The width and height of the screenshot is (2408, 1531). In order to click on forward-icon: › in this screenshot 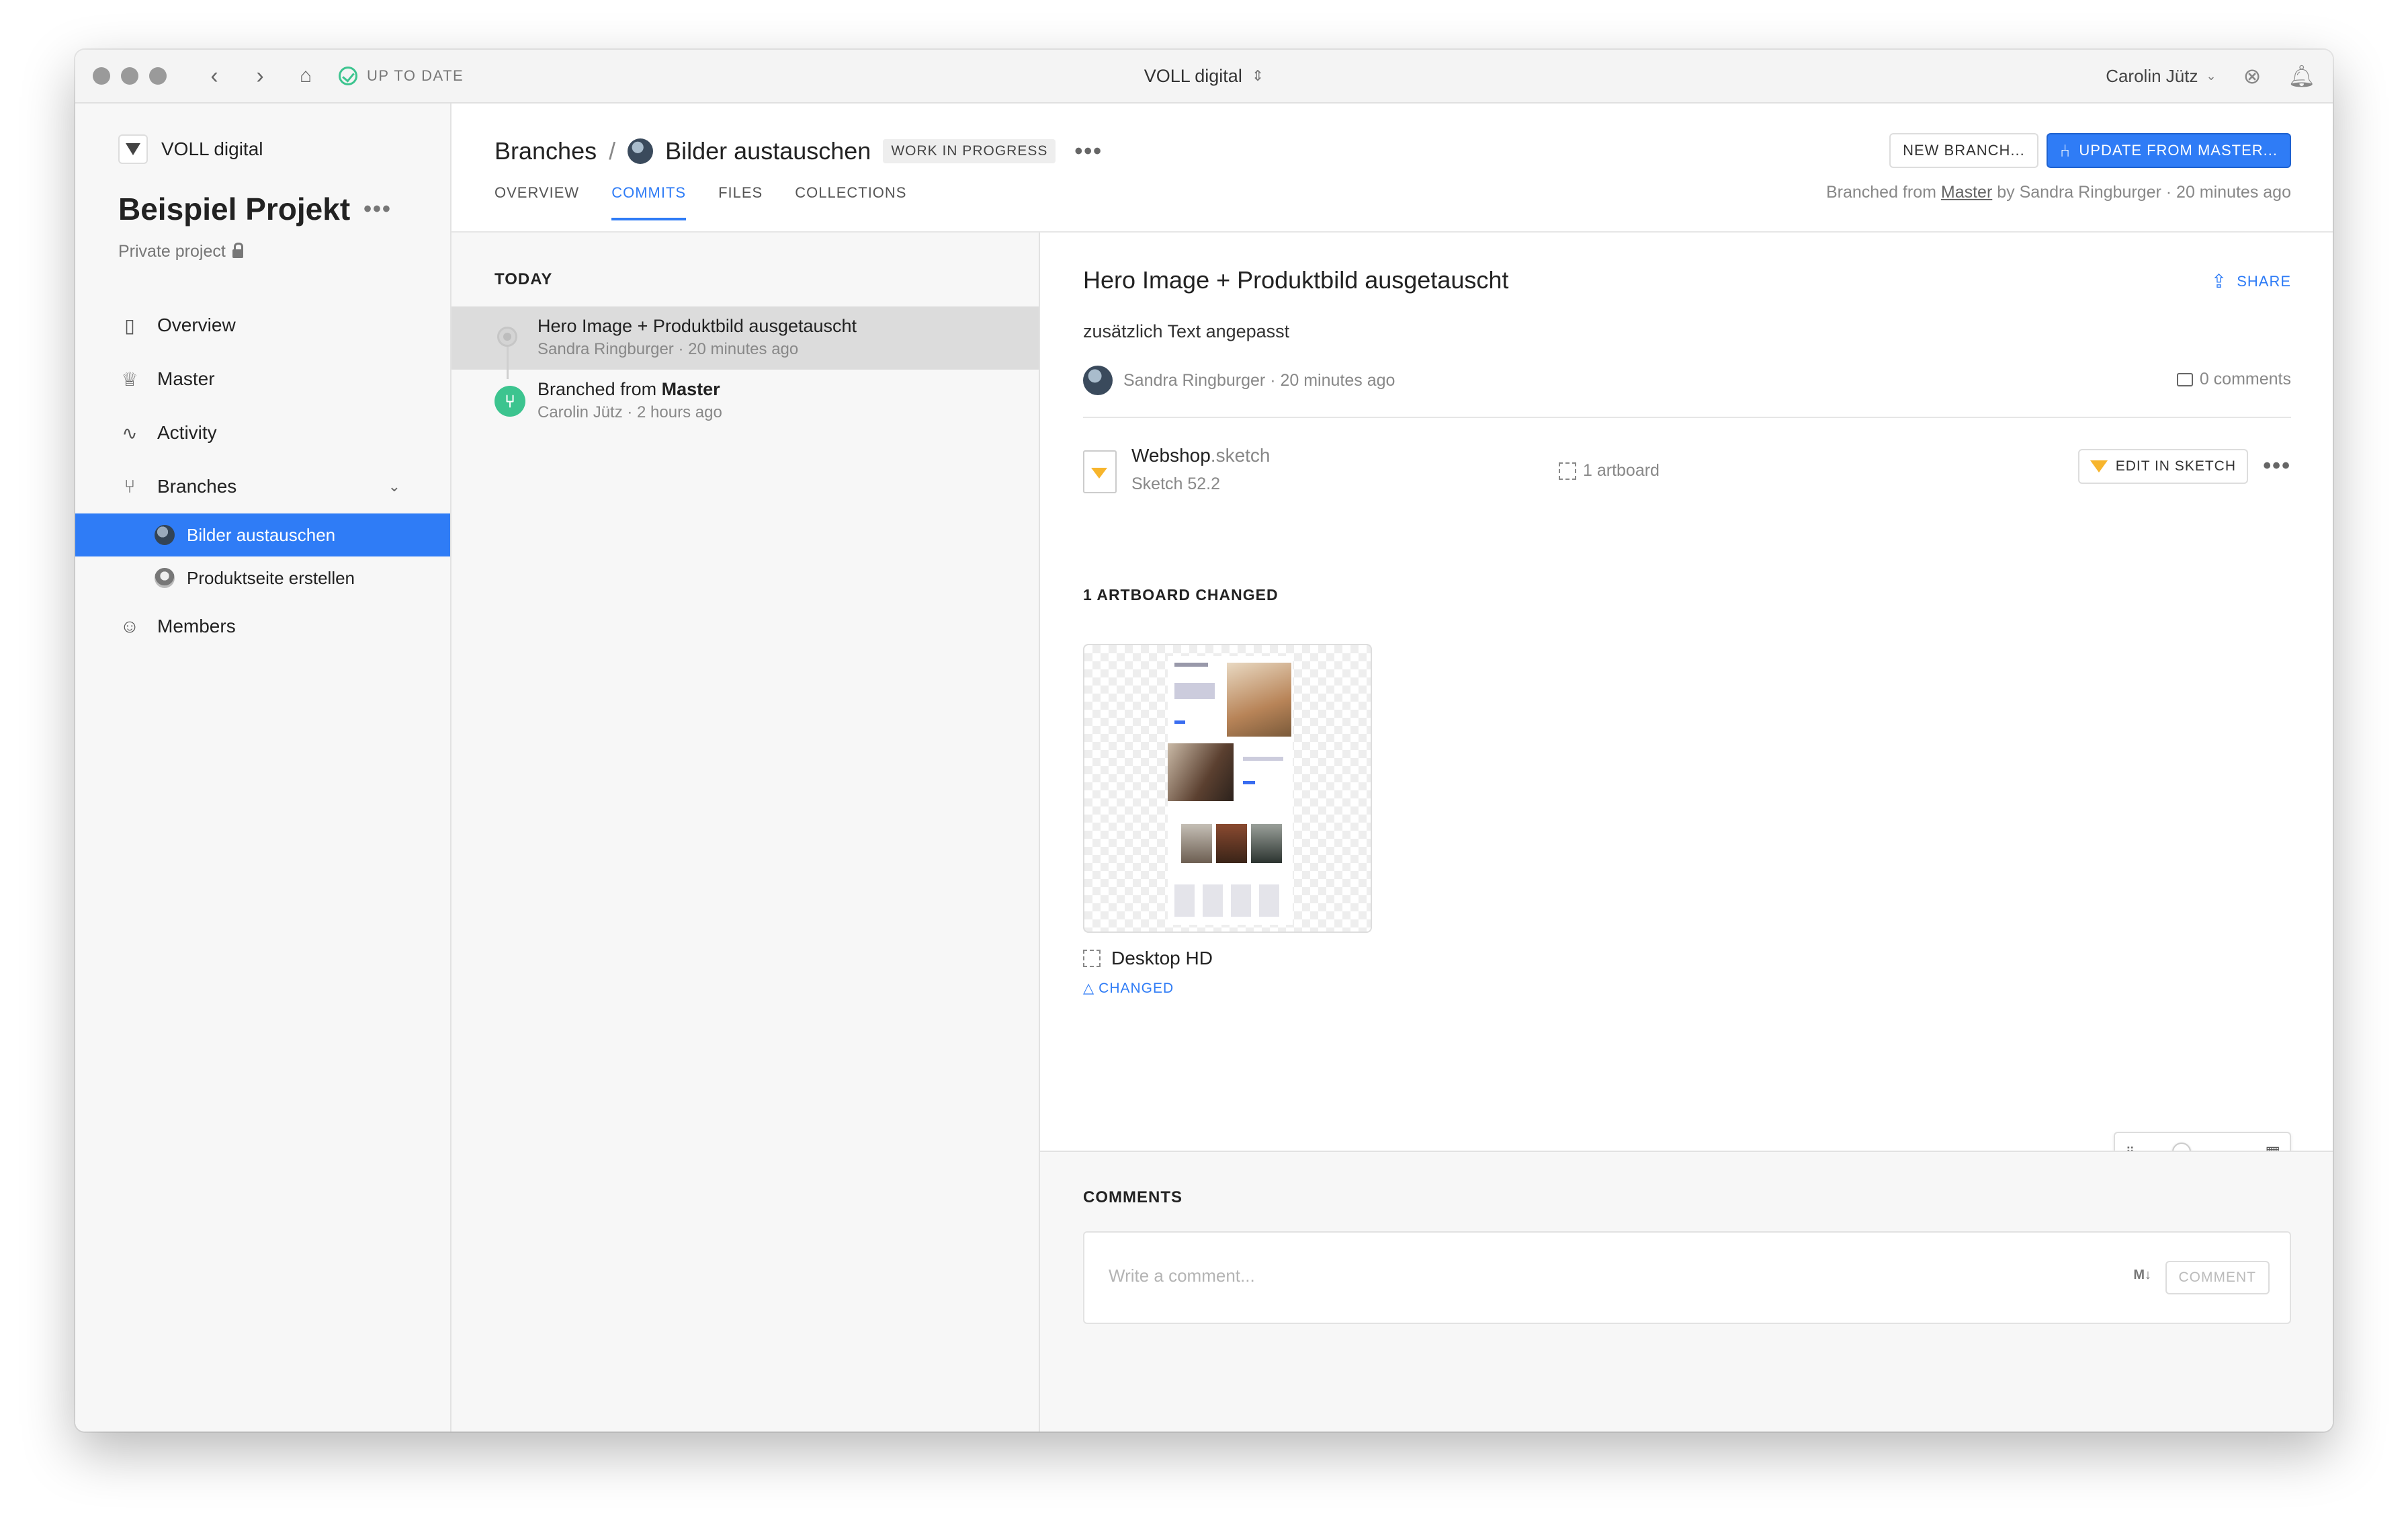, I will do `click(260, 76)`.